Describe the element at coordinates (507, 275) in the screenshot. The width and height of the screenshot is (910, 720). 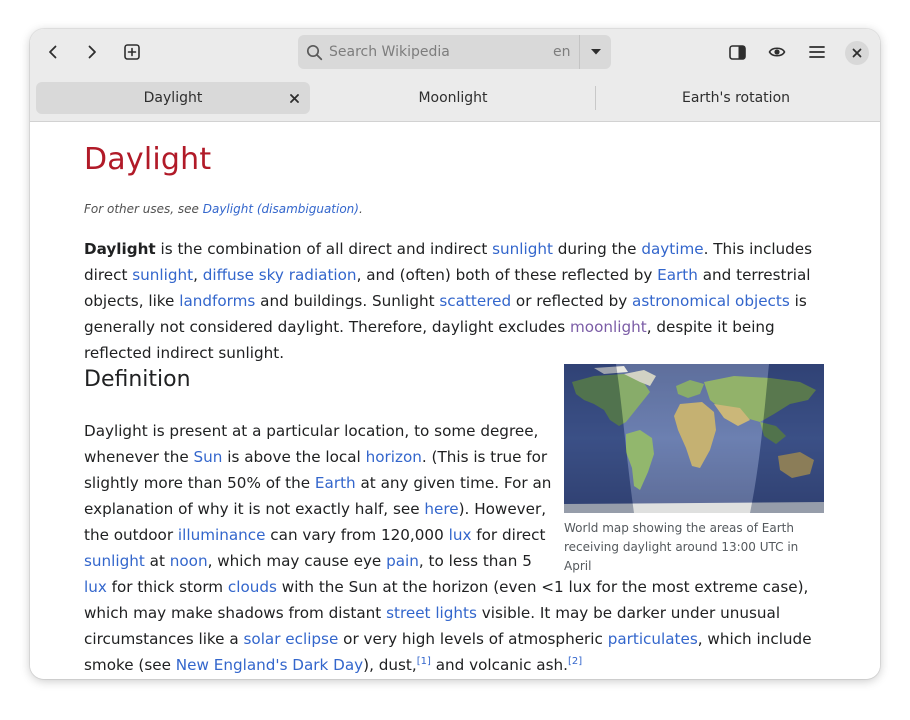
I see `text-run: , and (often) both of these reflected by` at that location.